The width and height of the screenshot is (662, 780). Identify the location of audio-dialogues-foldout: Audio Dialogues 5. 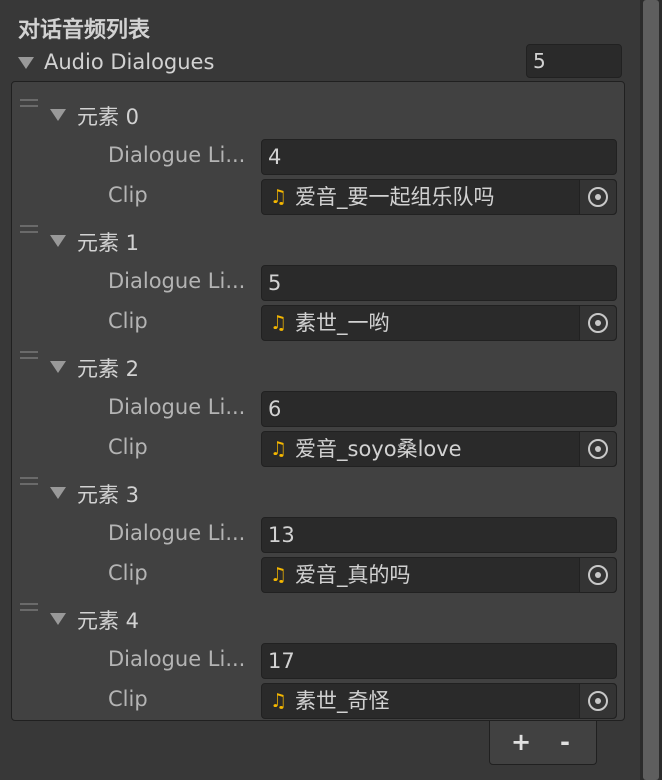
(321, 62).